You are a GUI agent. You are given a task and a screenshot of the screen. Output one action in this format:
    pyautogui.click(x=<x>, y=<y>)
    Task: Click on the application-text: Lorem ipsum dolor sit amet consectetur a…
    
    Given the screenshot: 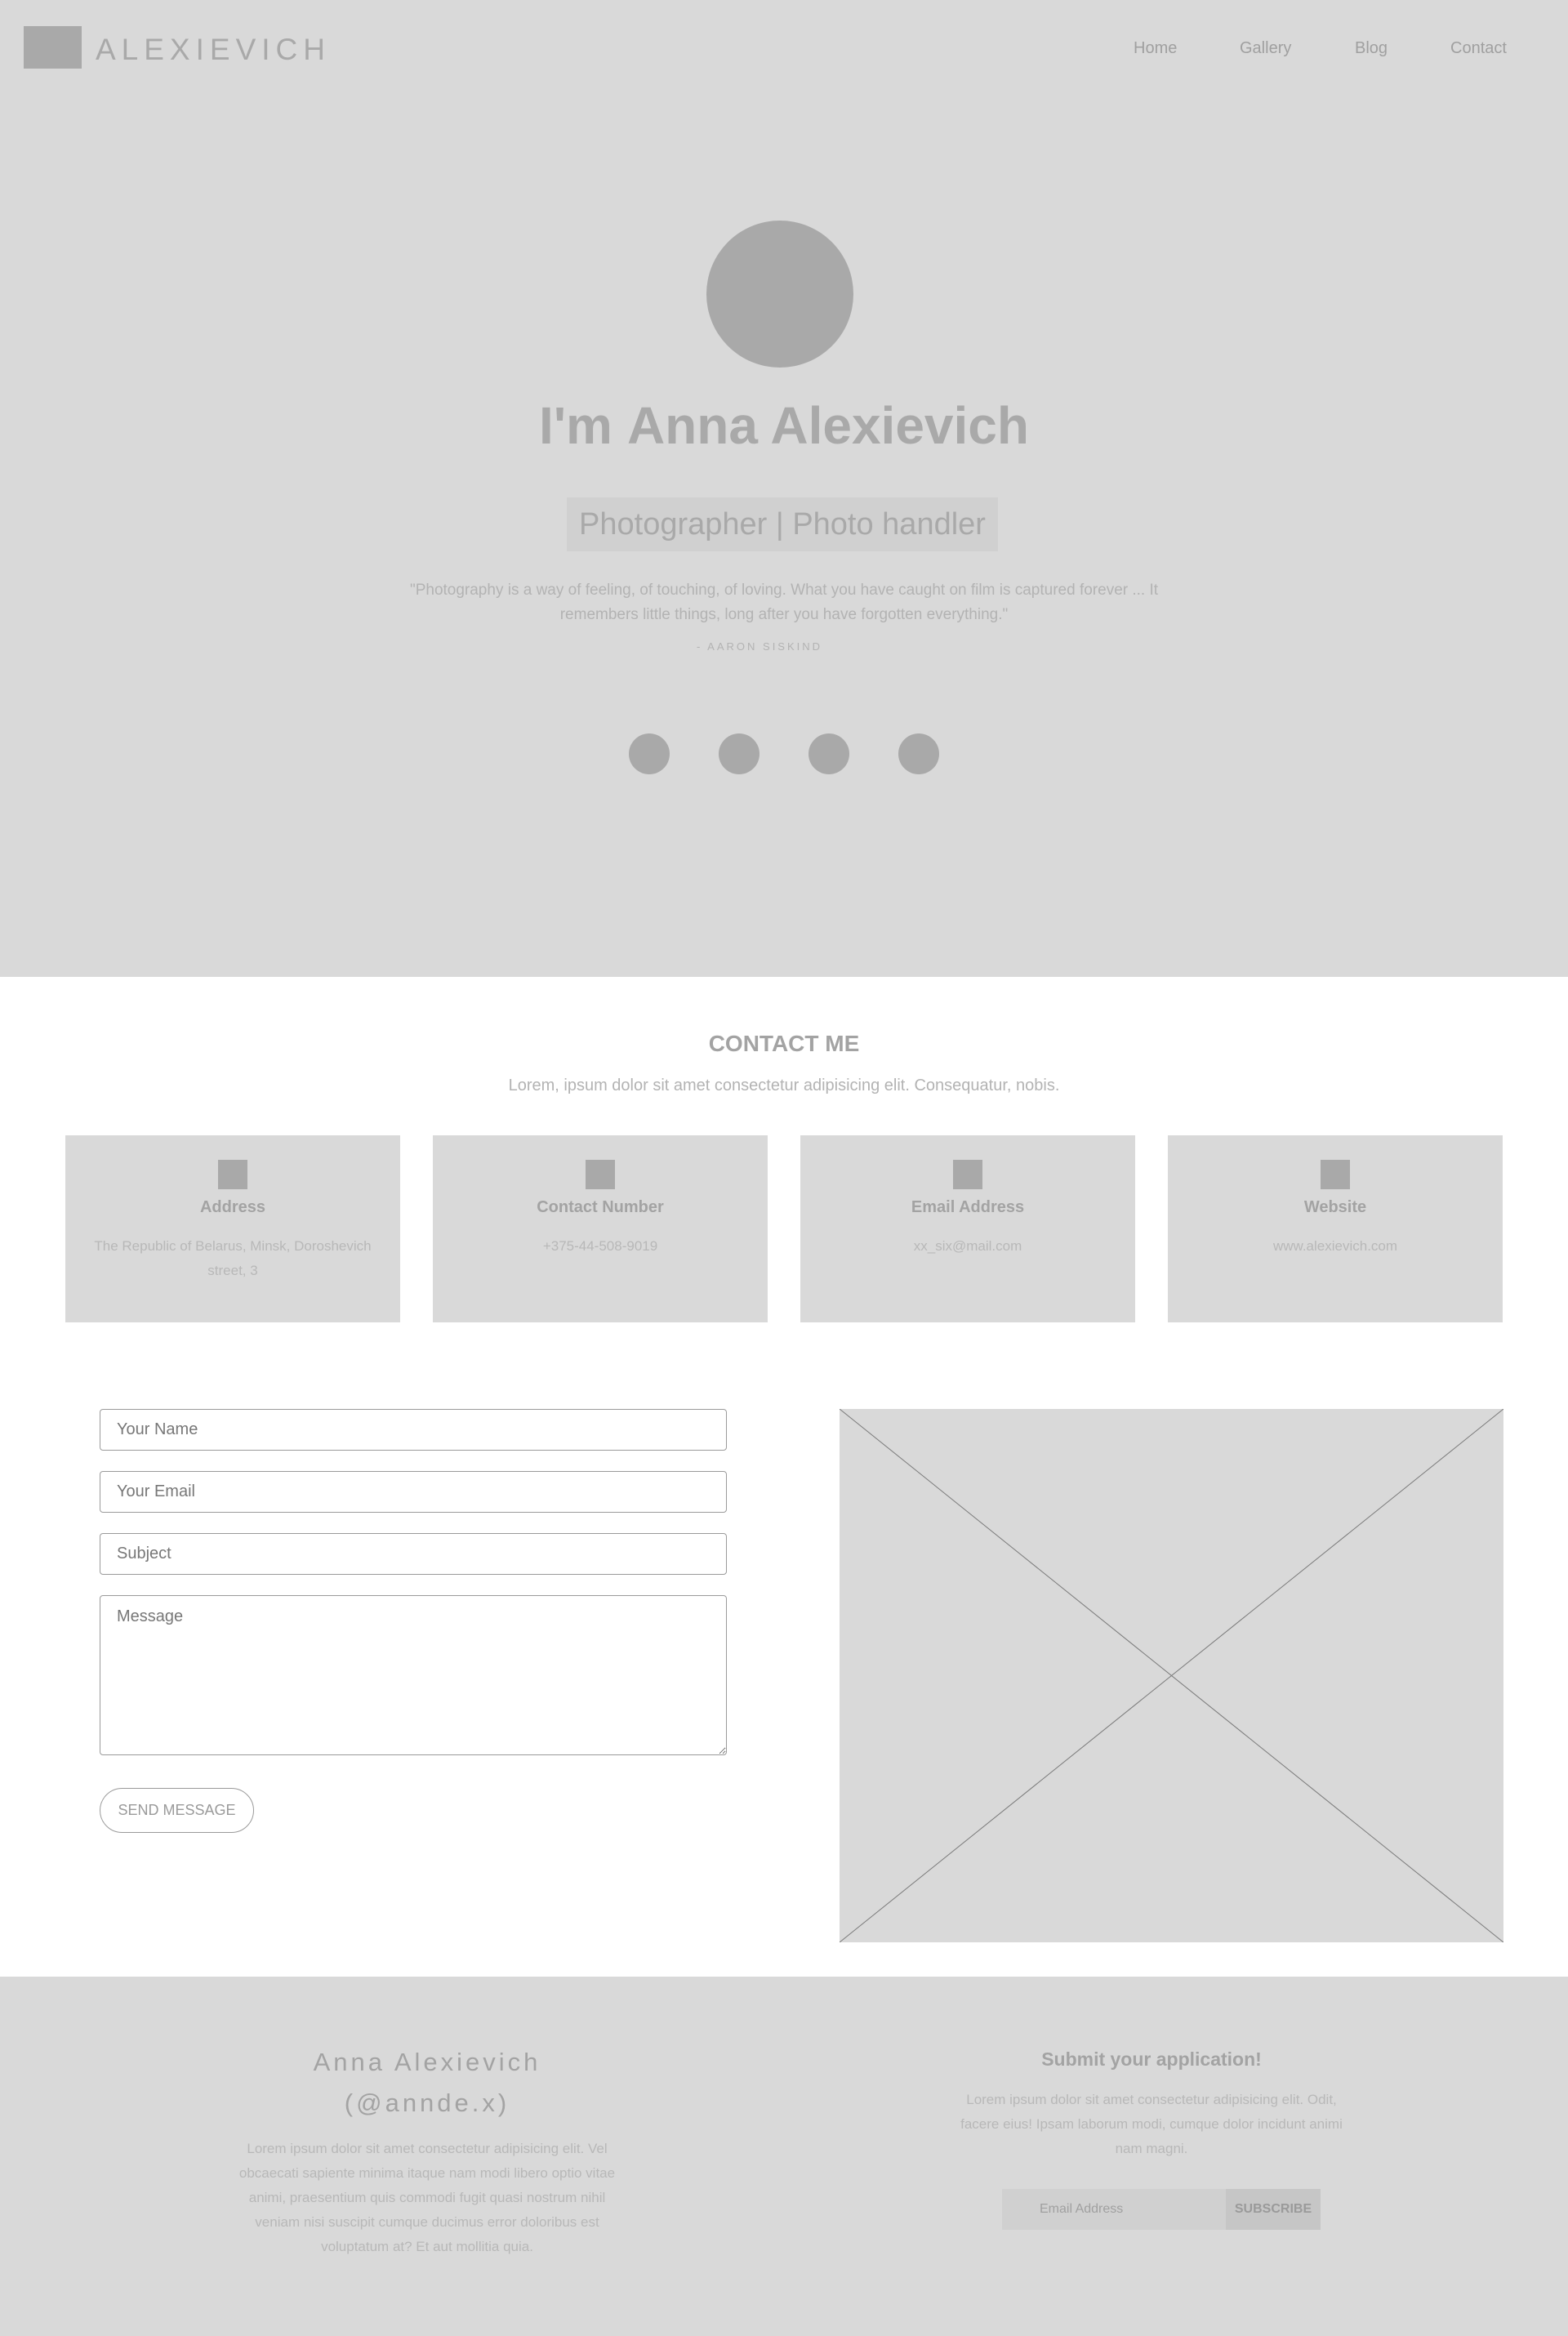 What is the action you would take?
    pyautogui.click(x=1151, y=2124)
    